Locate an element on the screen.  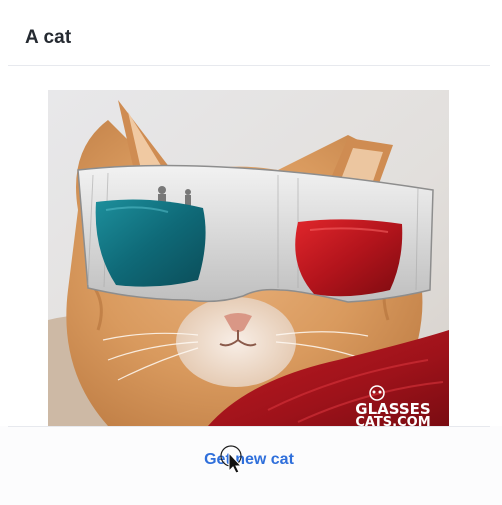
card-header: A cat is located at coordinates (251, 33).